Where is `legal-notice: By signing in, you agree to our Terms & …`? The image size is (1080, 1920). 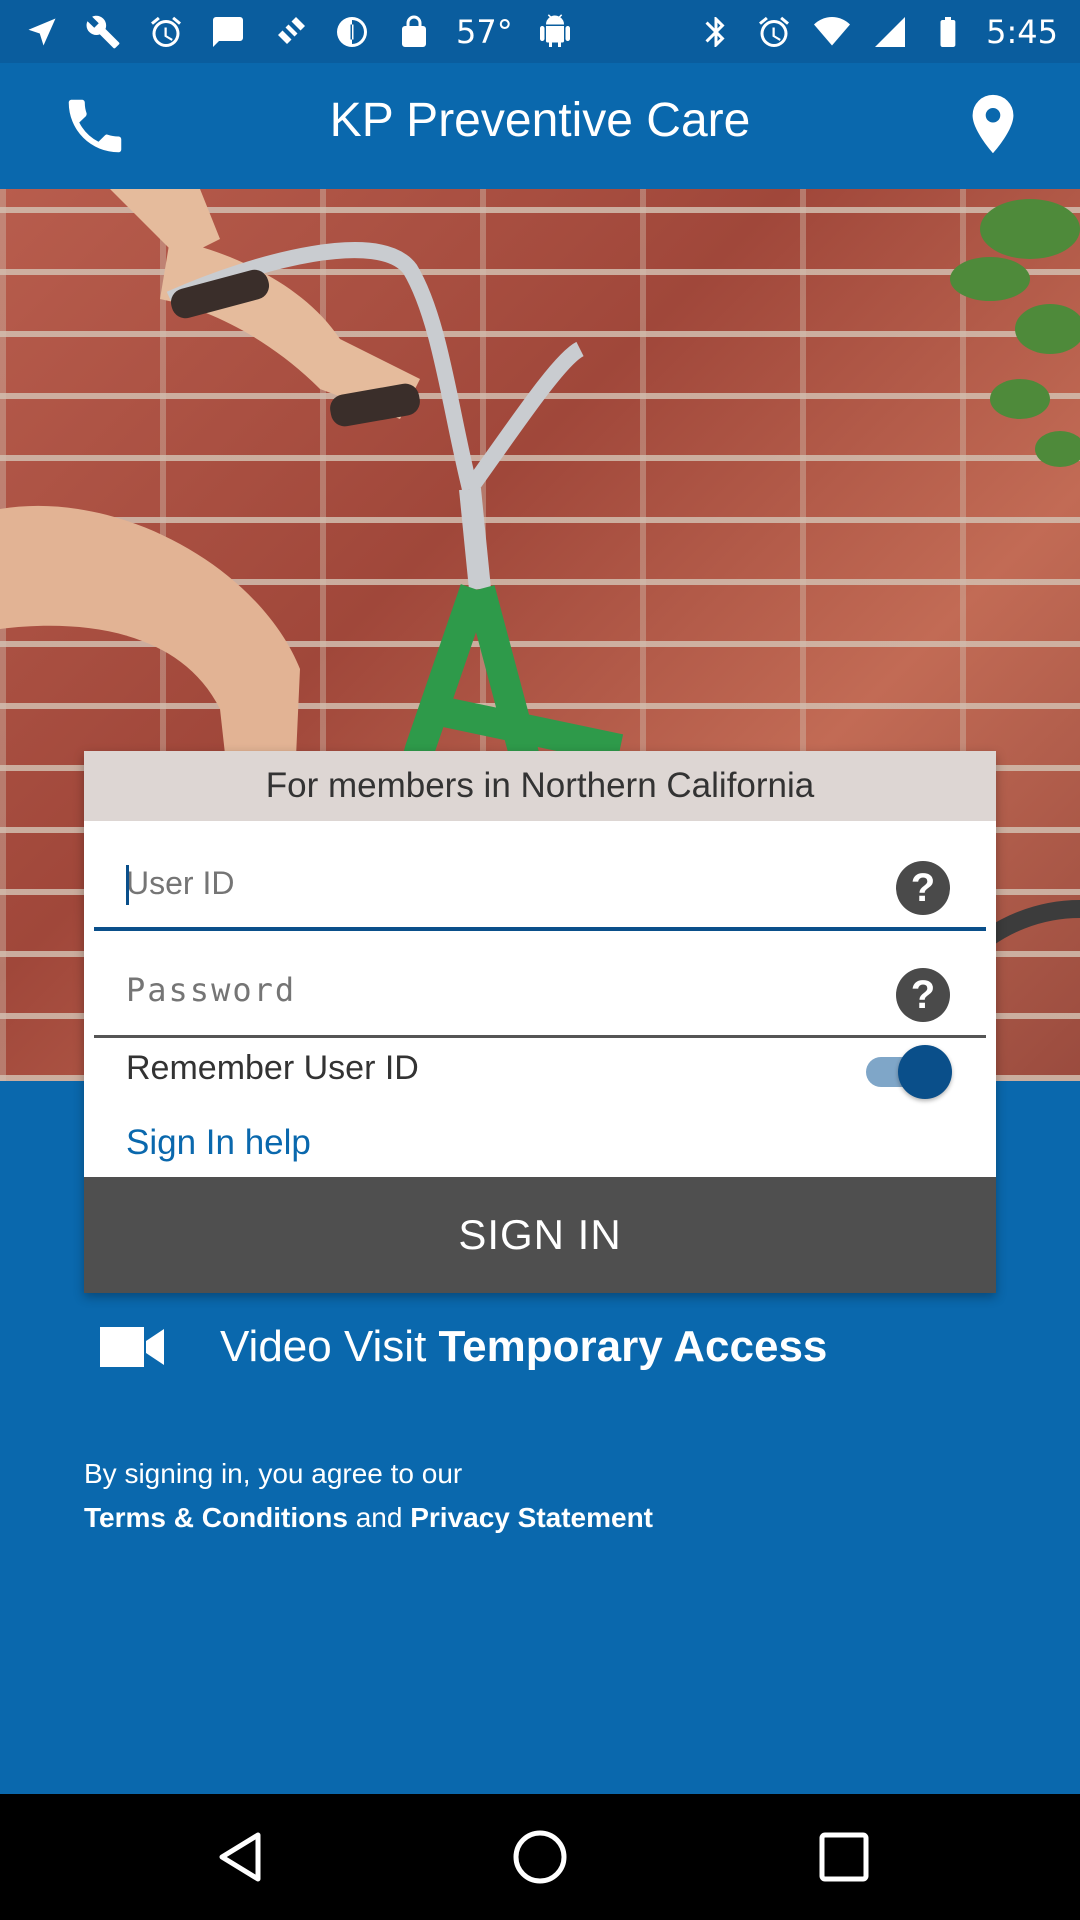
legal-notice: By signing in, you agree to our Terms & … is located at coordinates (368, 1496).